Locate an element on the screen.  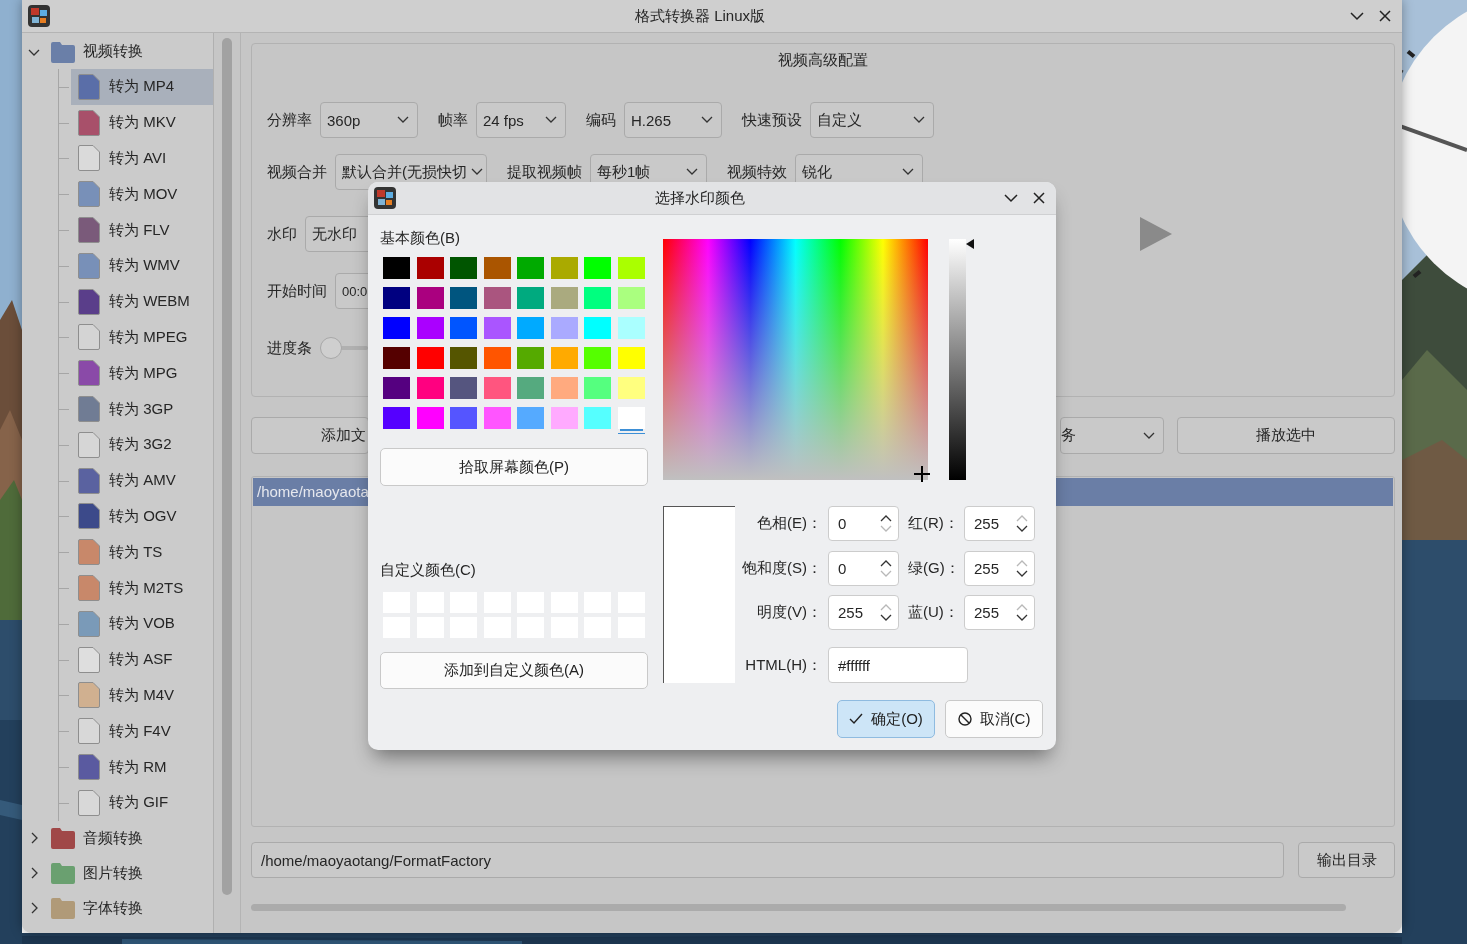
dropdown: 360p is located at coordinates (369, 120).